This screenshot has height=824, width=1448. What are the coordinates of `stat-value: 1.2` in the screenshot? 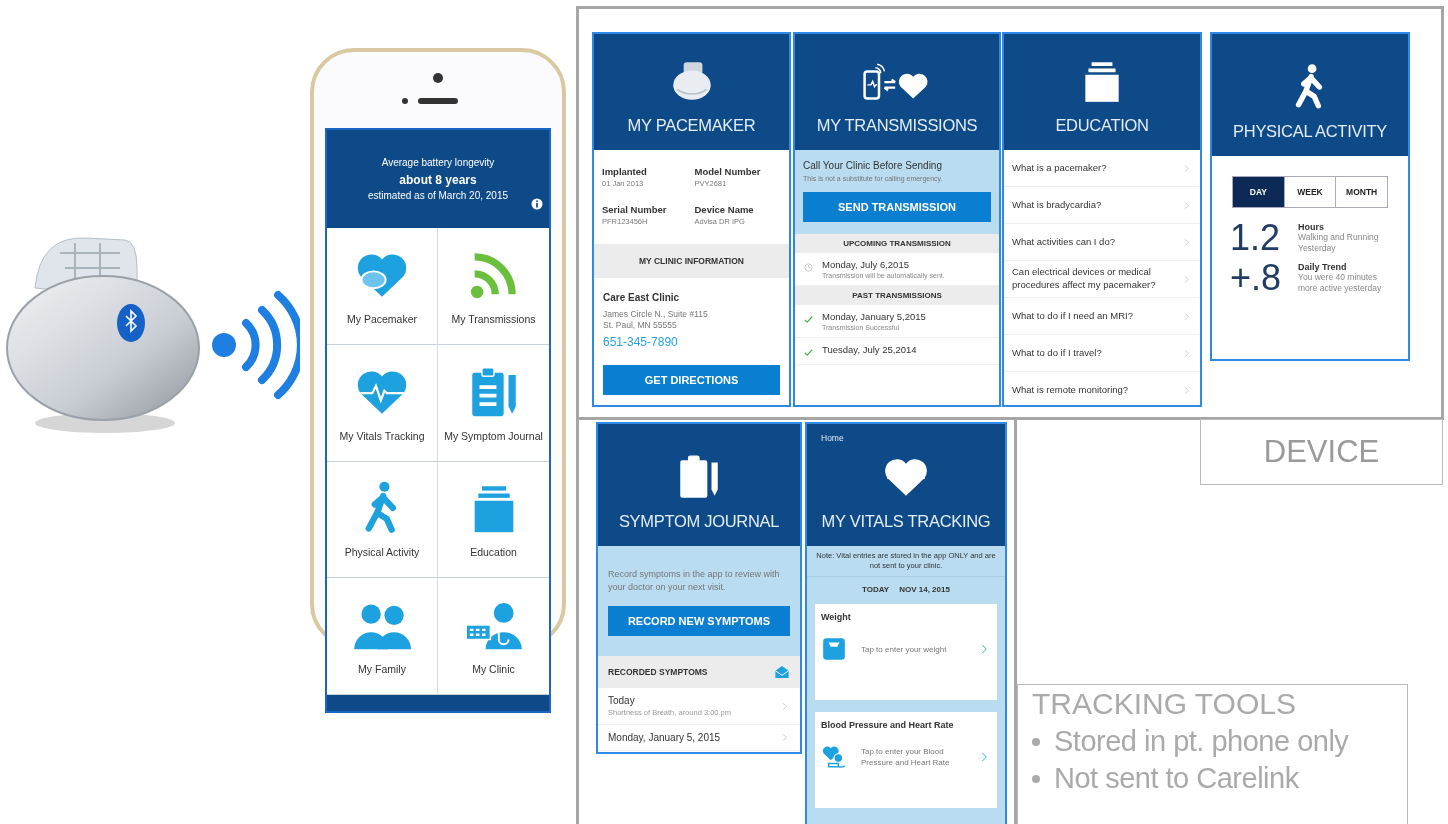 It's located at (1256, 238).